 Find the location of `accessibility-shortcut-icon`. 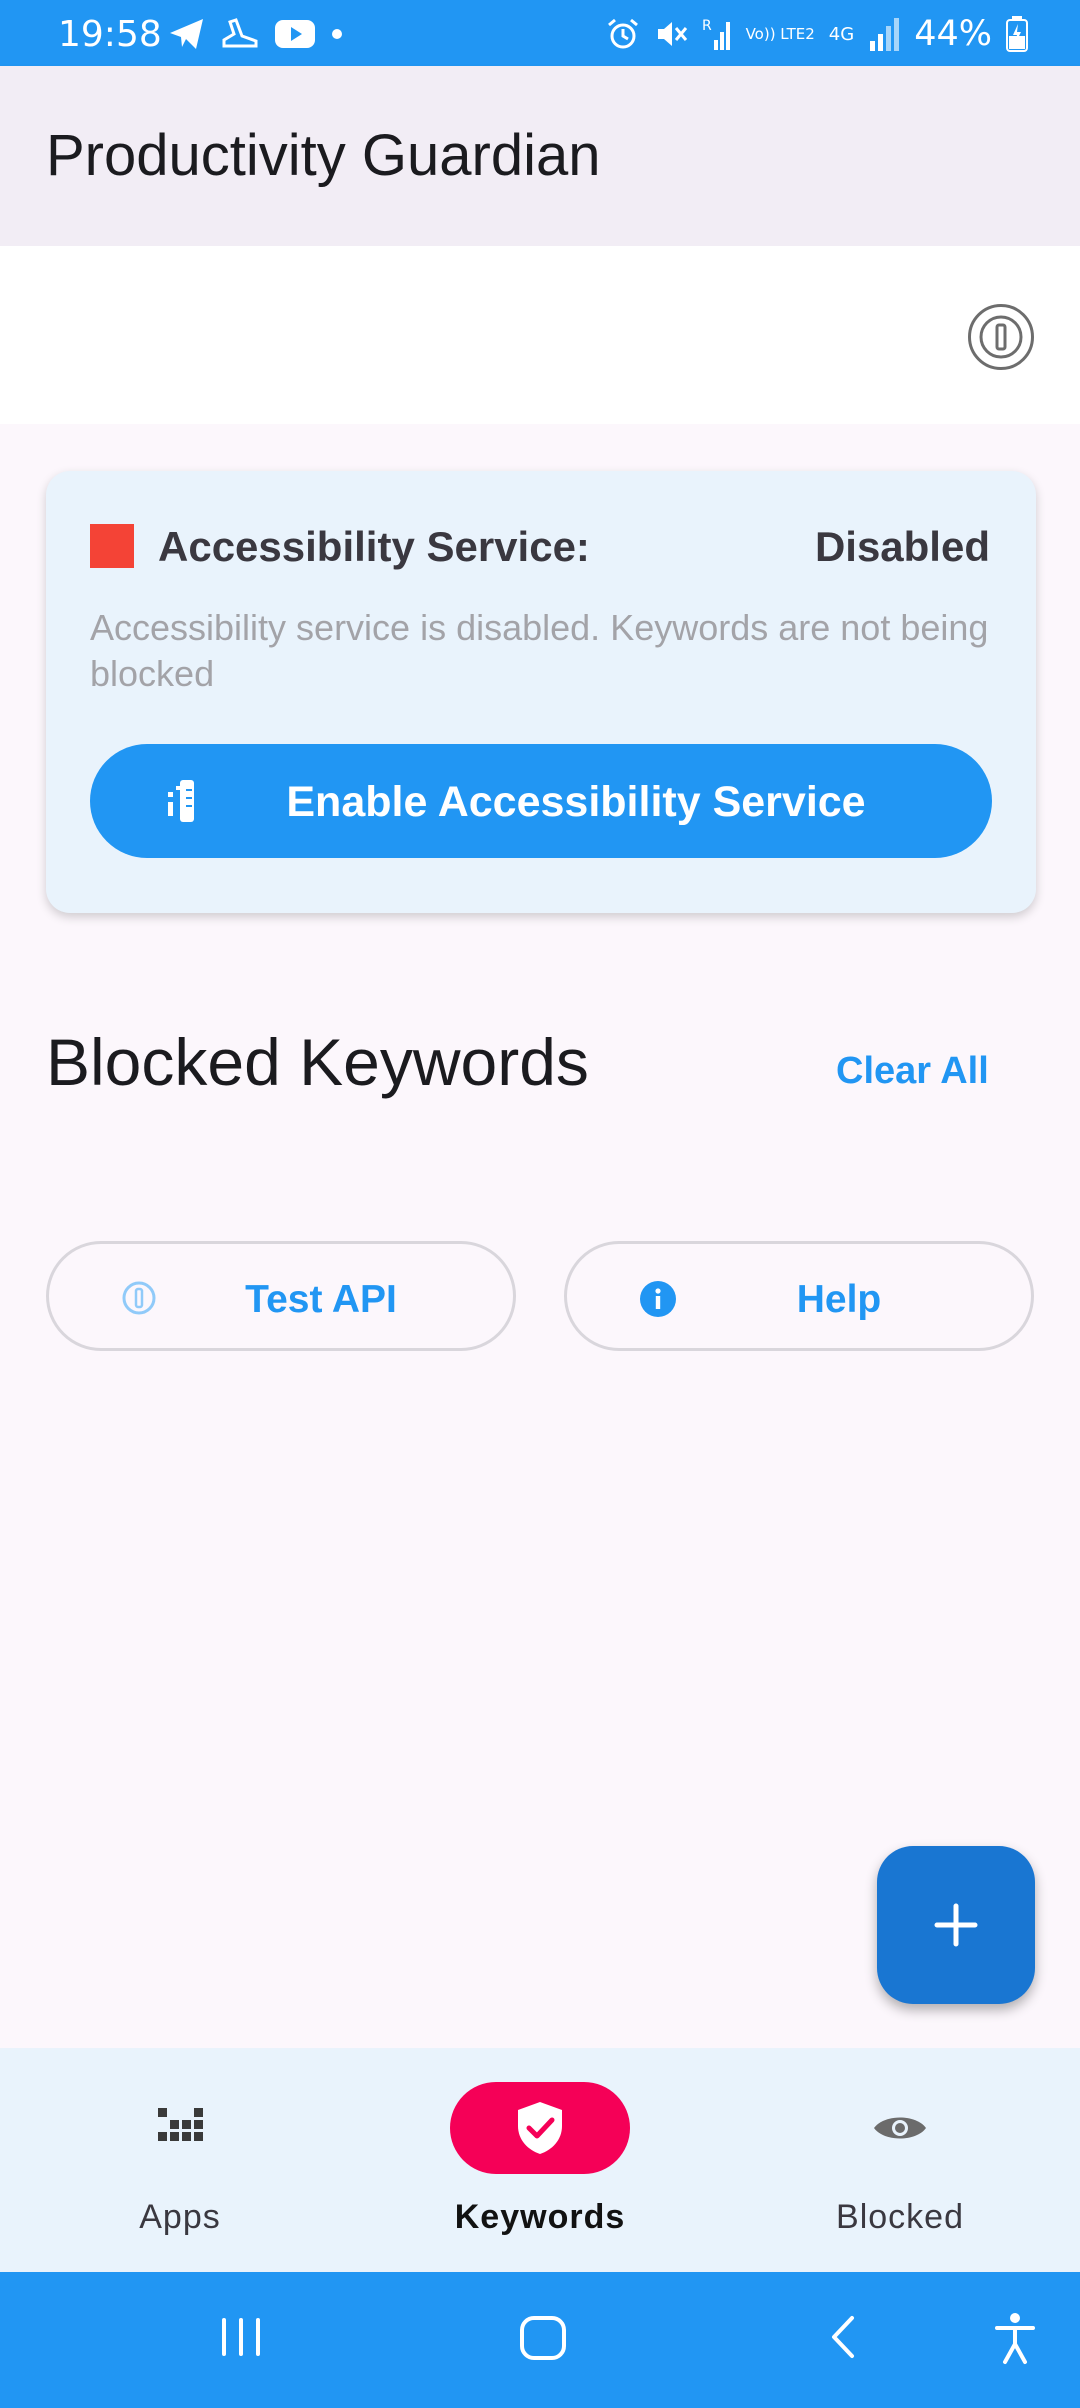

accessibility-shortcut-icon is located at coordinates (1015, 2337).